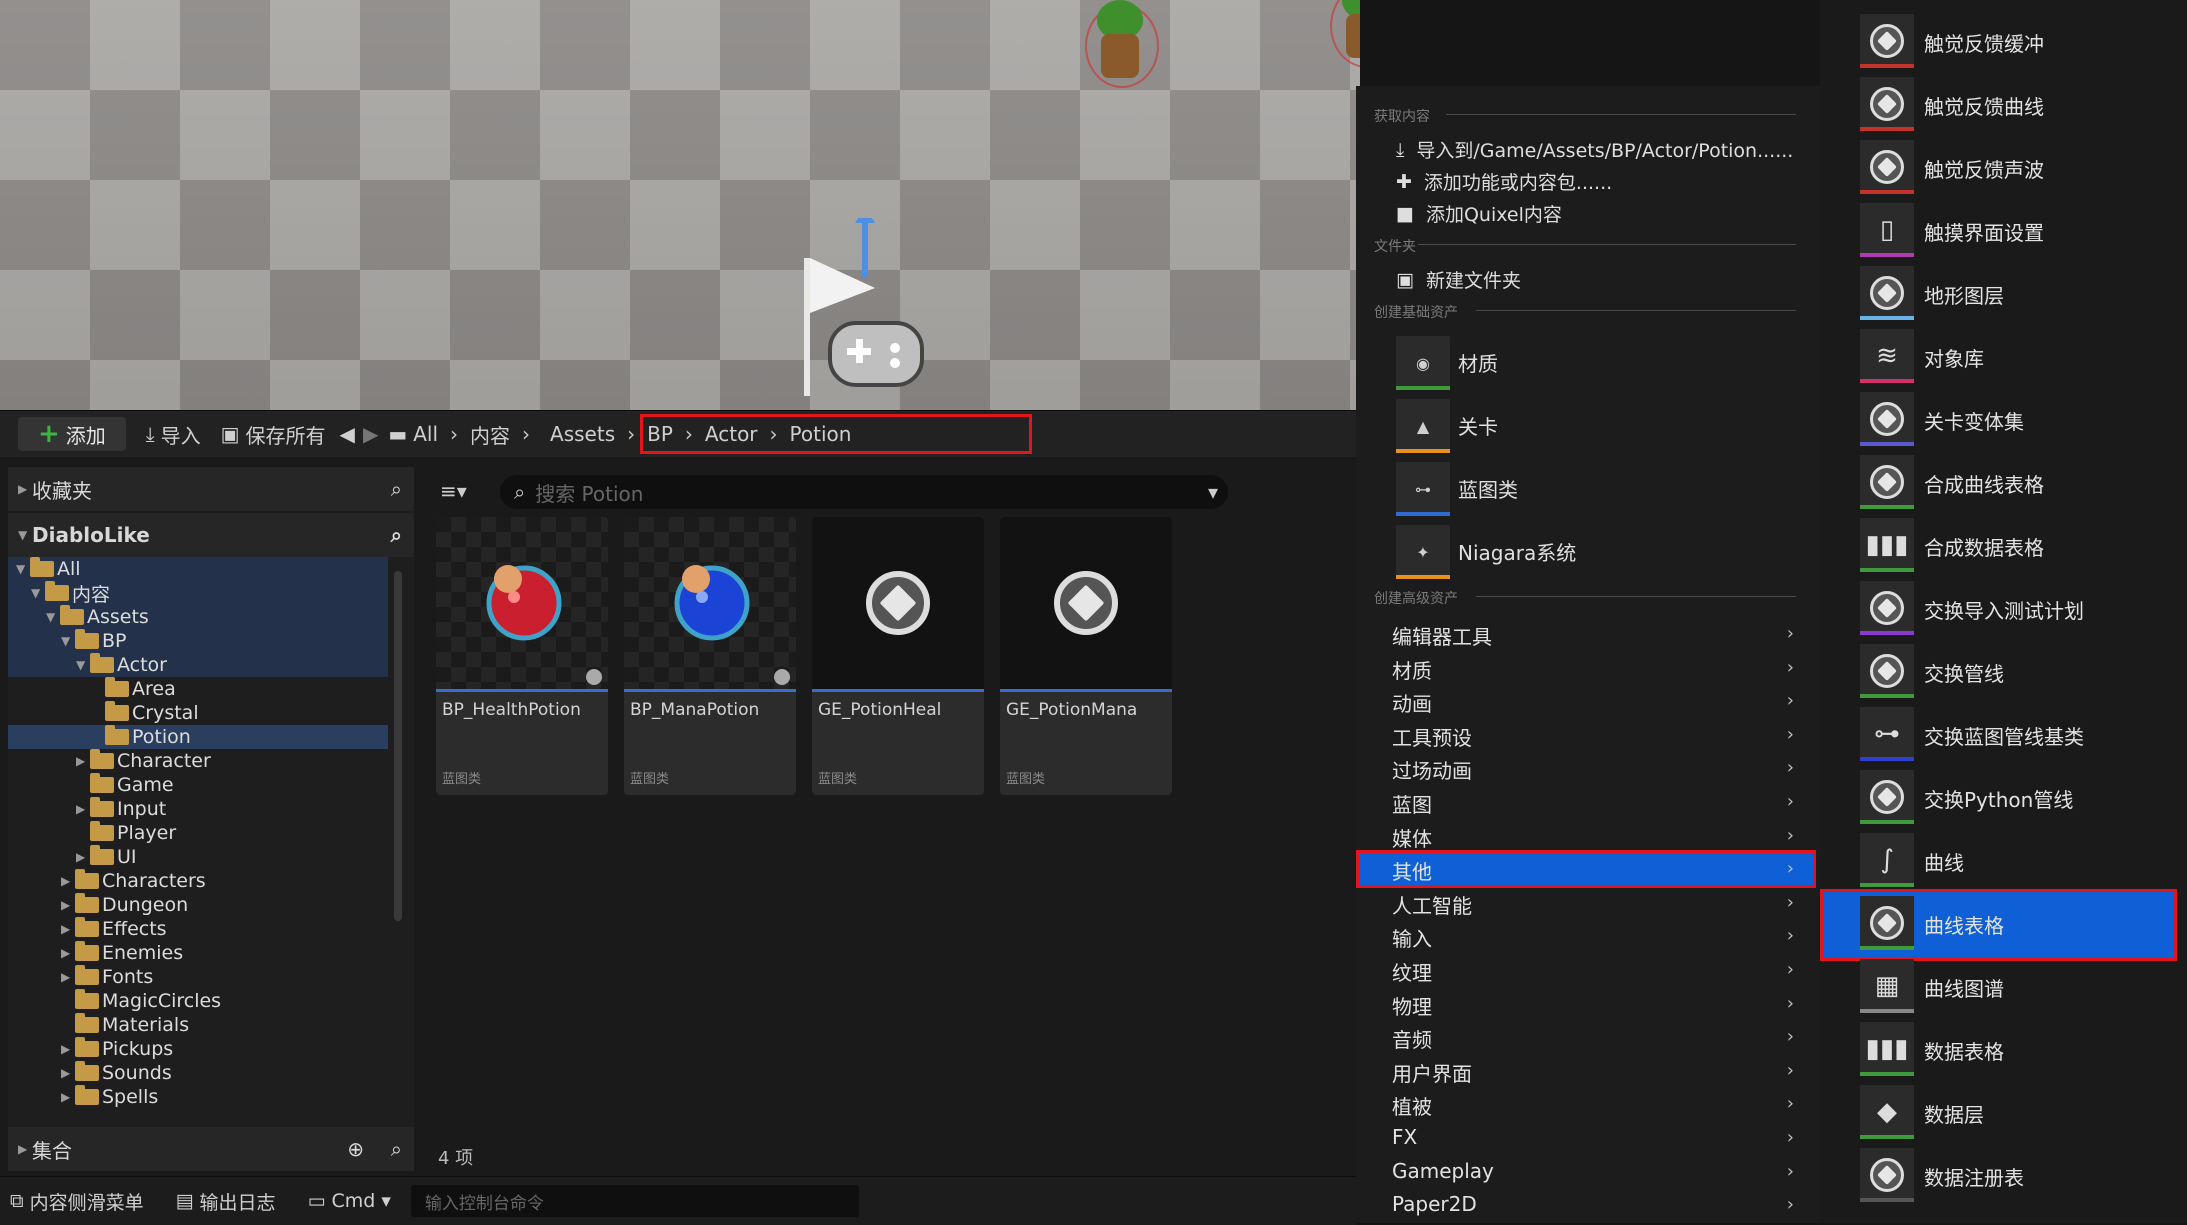  I want to click on tree-folder-spells: ▶ Spells, so click(109, 1097).